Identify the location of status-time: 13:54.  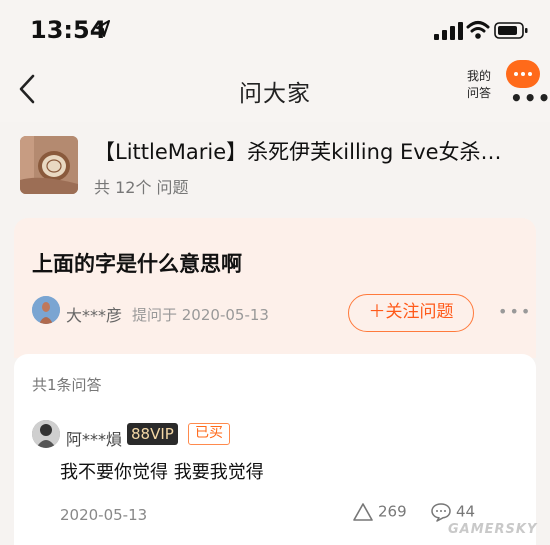
(68, 30).